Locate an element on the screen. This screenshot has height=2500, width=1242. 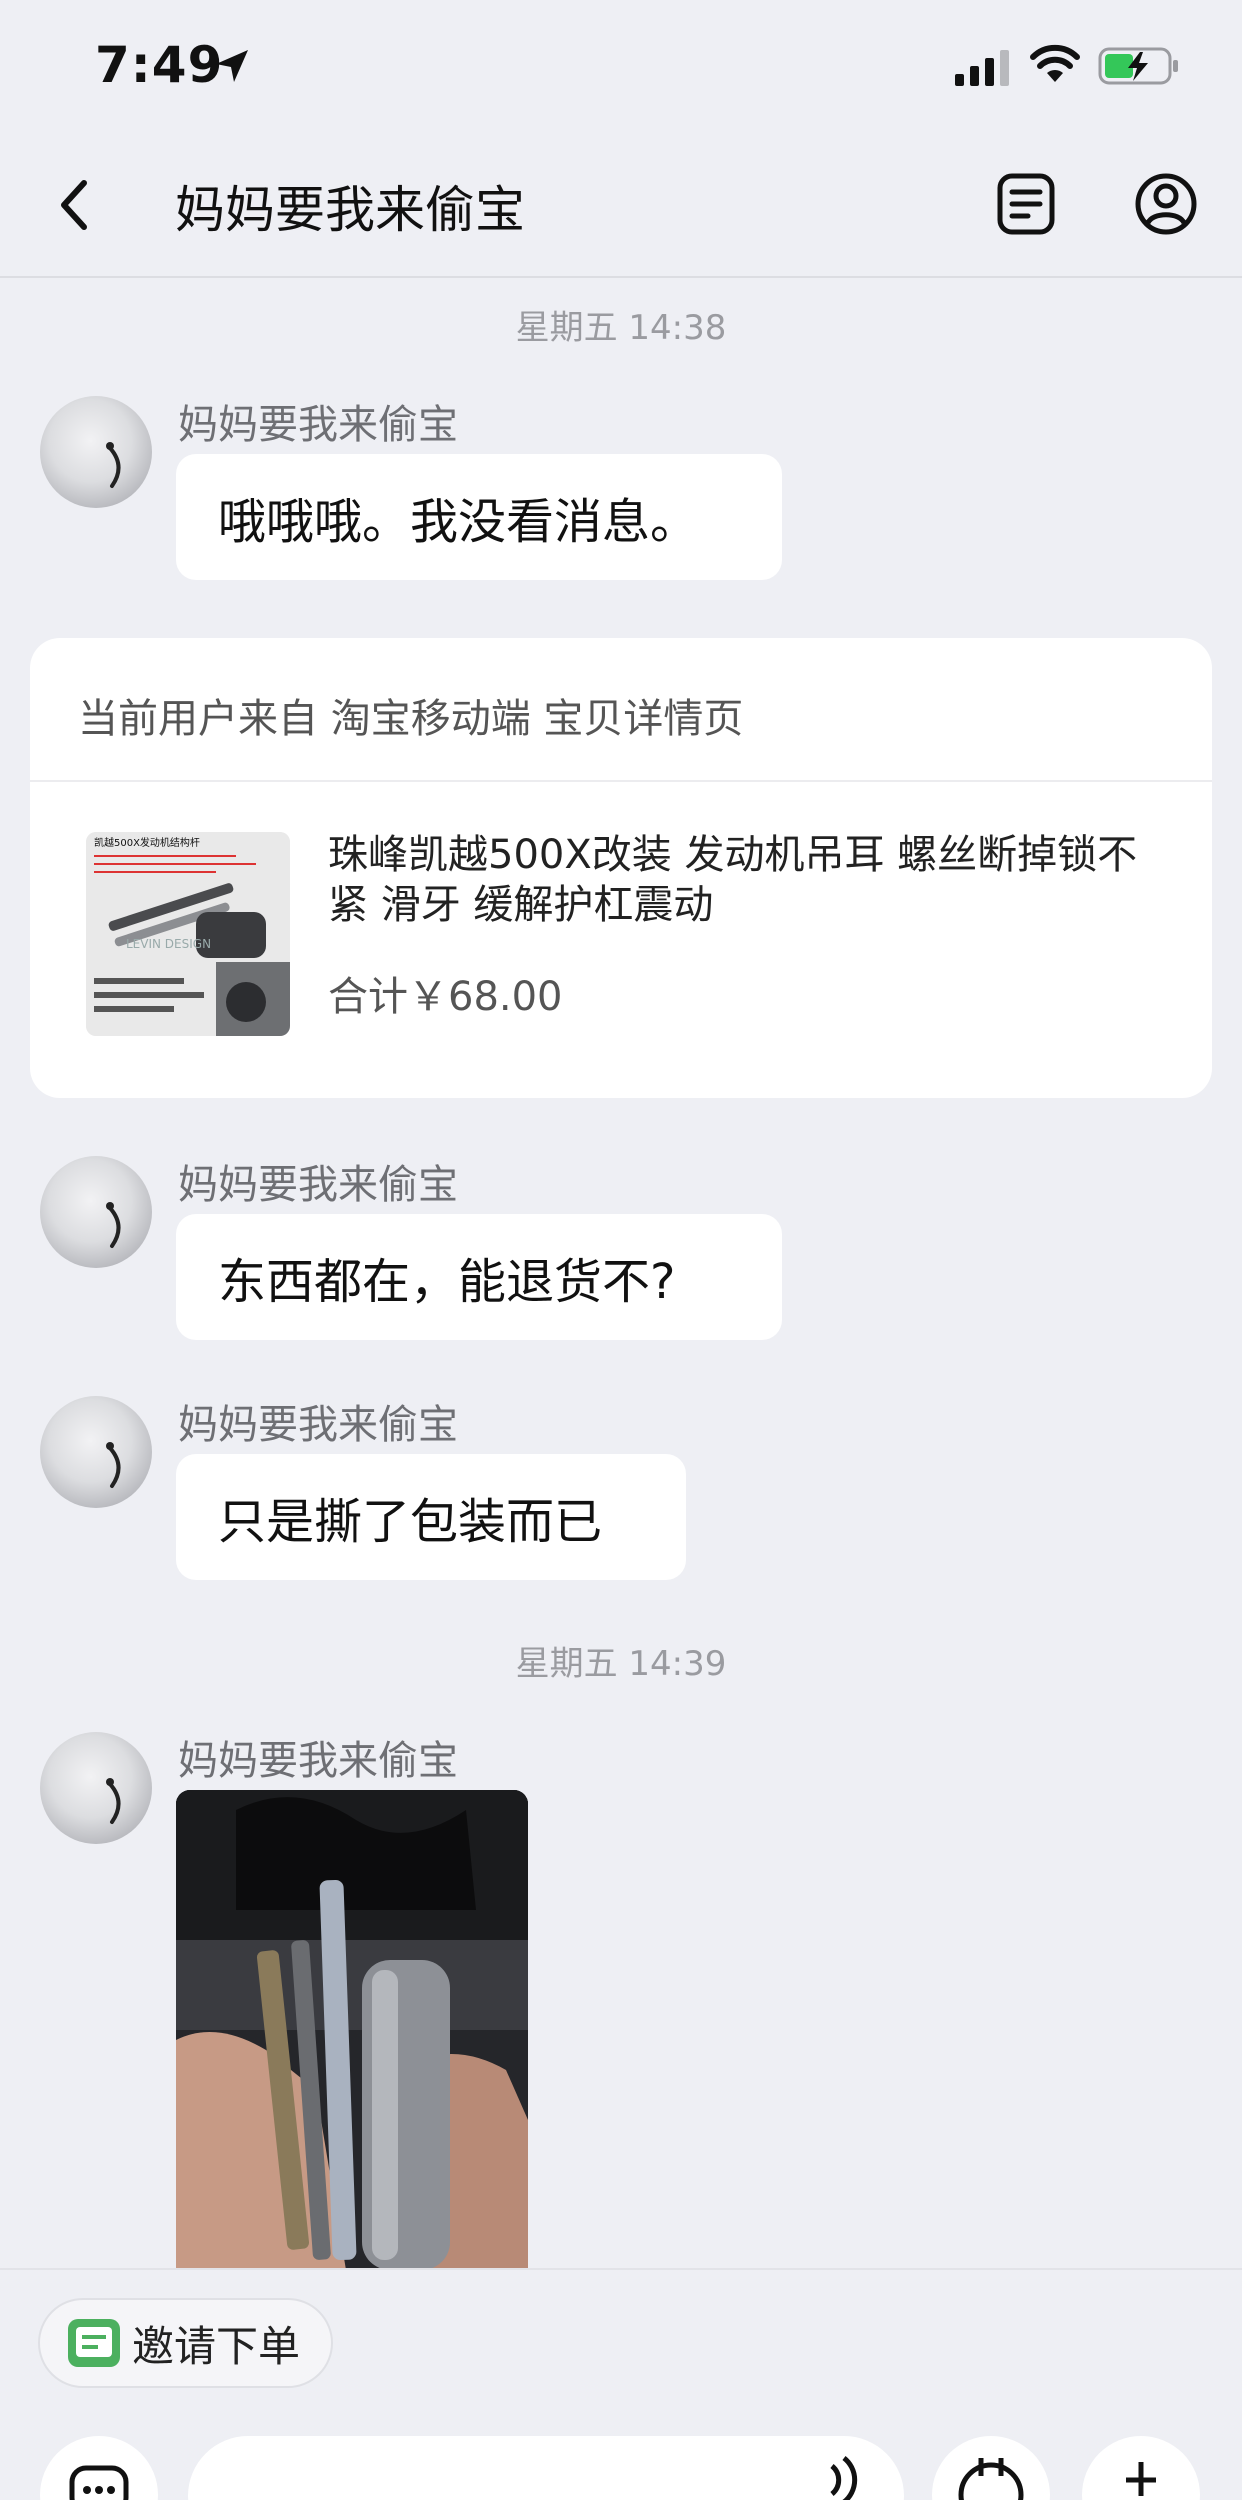
photo-image-icon is located at coordinates (352, 2030).